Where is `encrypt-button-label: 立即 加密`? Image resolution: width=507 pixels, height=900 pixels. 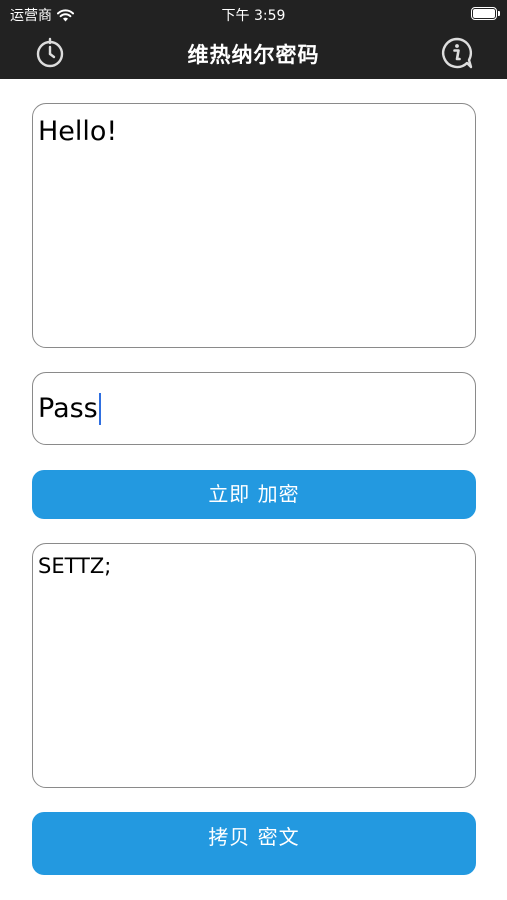
encrypt-button-label: 立即 加密 is located at coordinates (254, 494).